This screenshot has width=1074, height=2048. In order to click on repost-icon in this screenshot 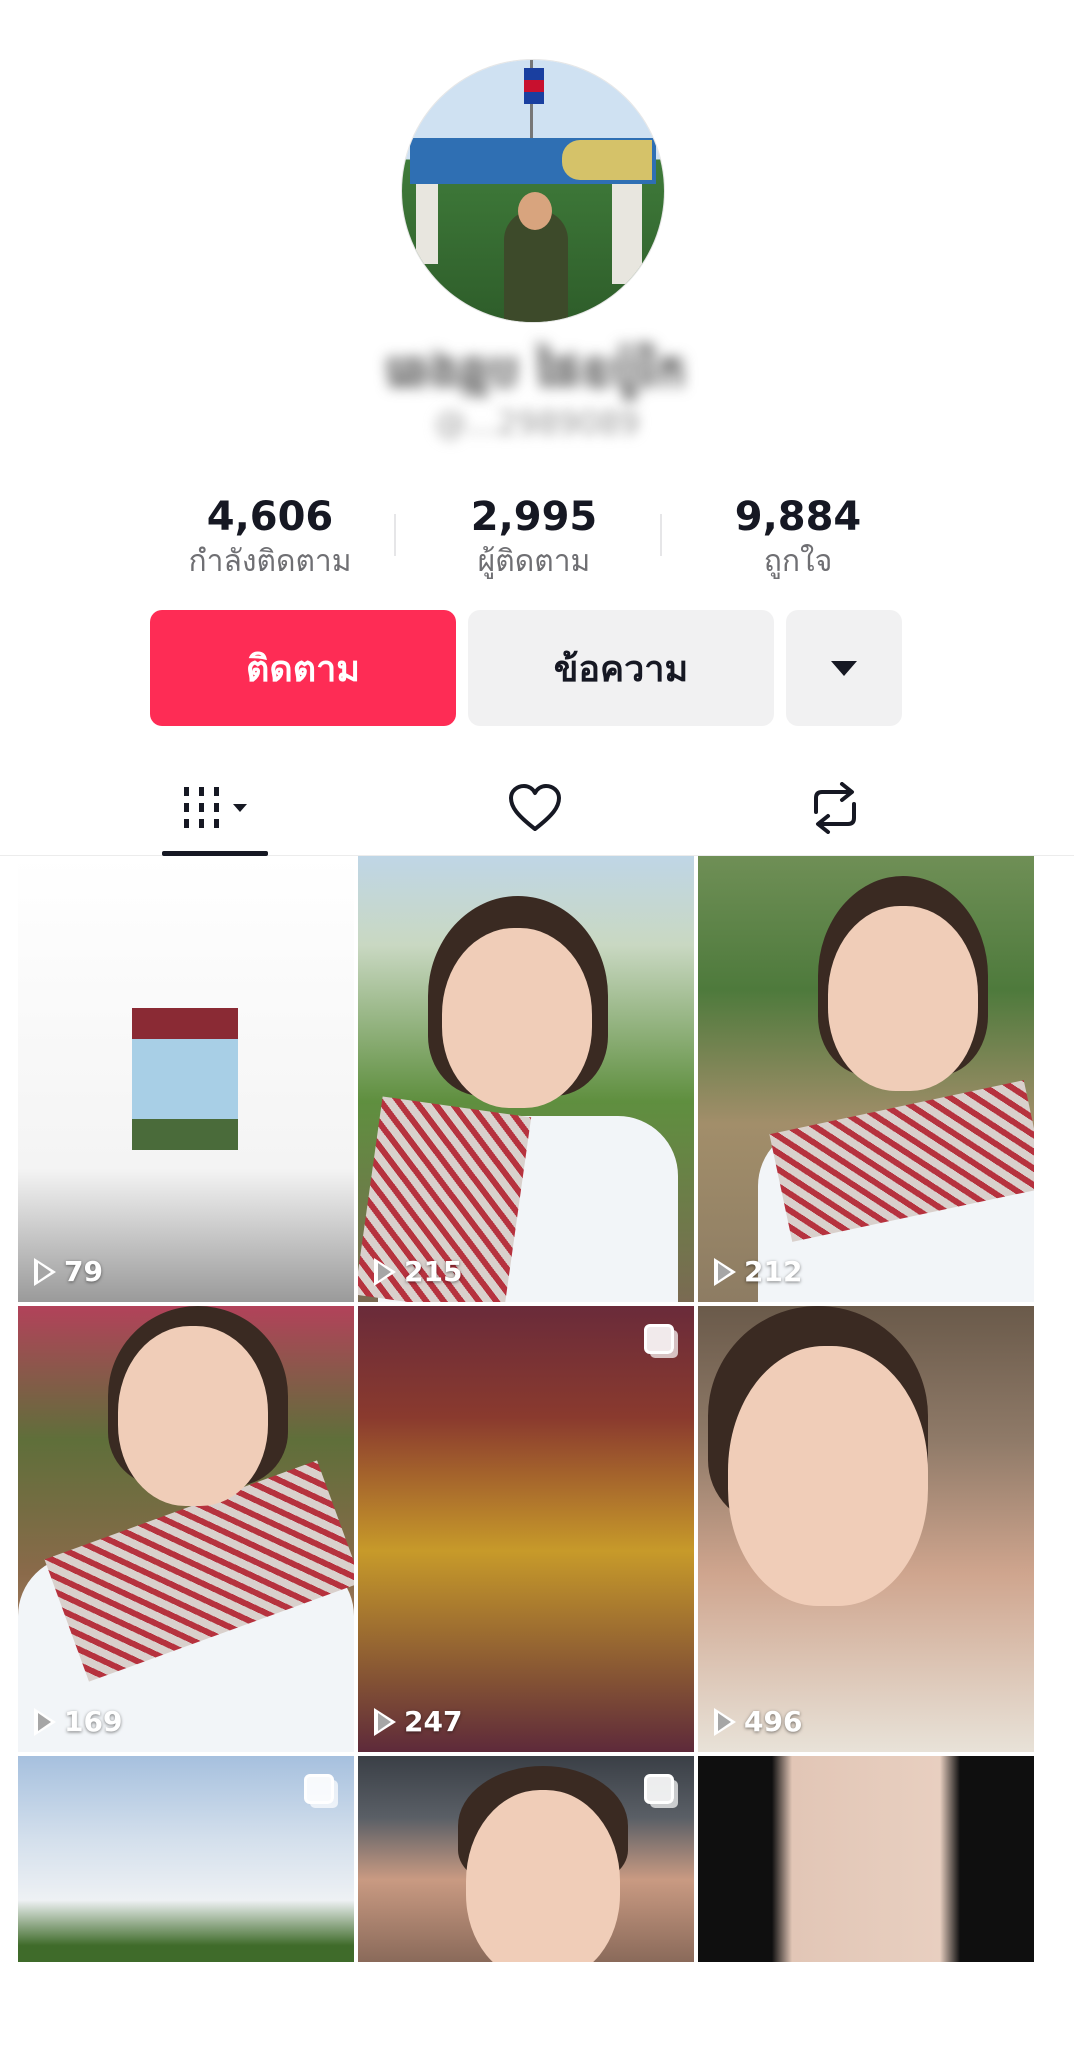, I will do `click(835, 808)`.